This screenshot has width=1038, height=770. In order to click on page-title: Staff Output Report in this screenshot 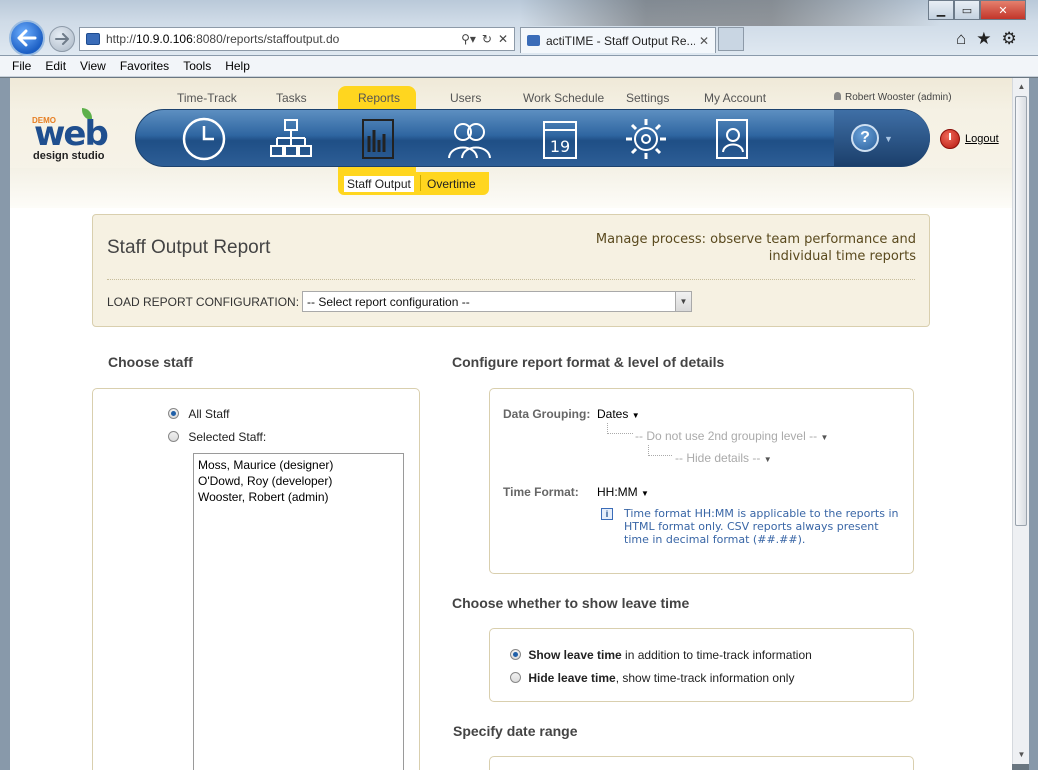, I will do `click(189, 247)`.